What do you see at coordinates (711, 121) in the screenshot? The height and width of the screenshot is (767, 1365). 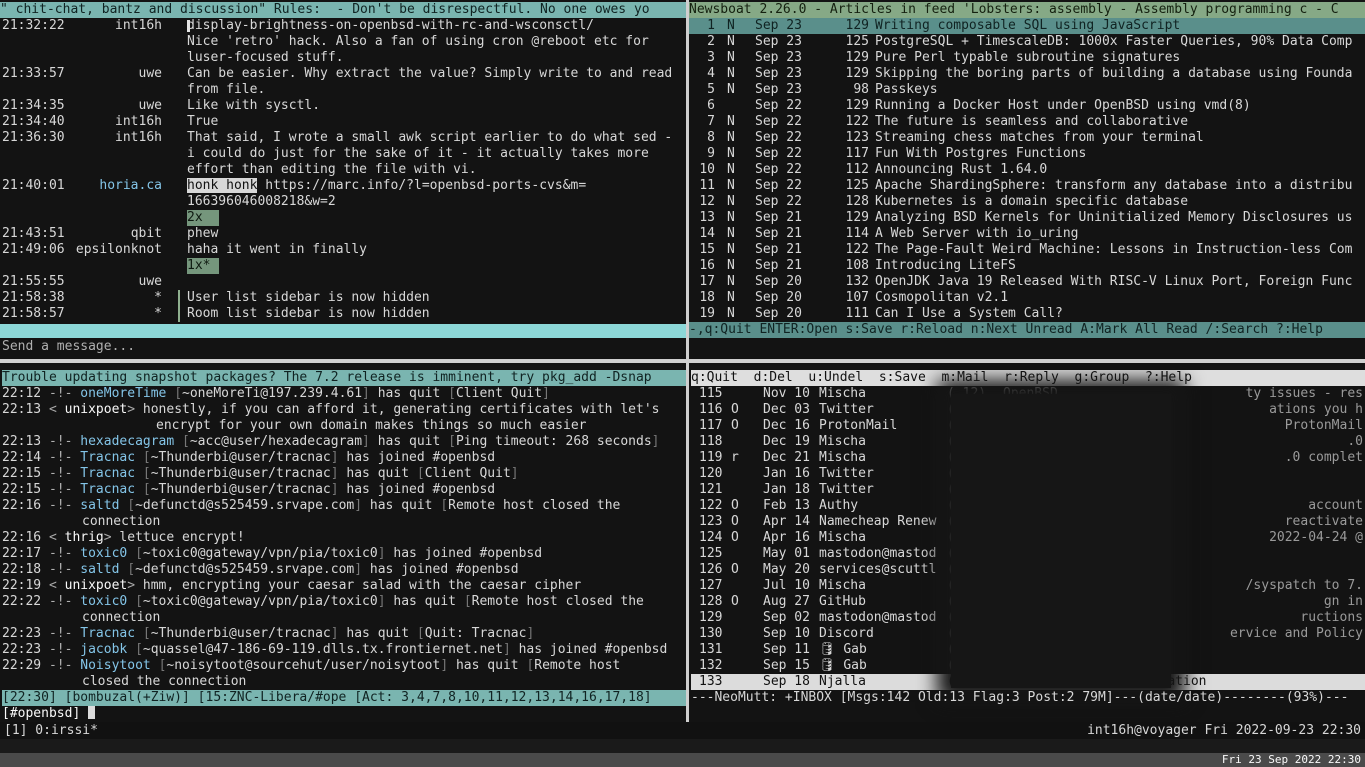 I see `article-number: 7` at bounding box center [711, 121].